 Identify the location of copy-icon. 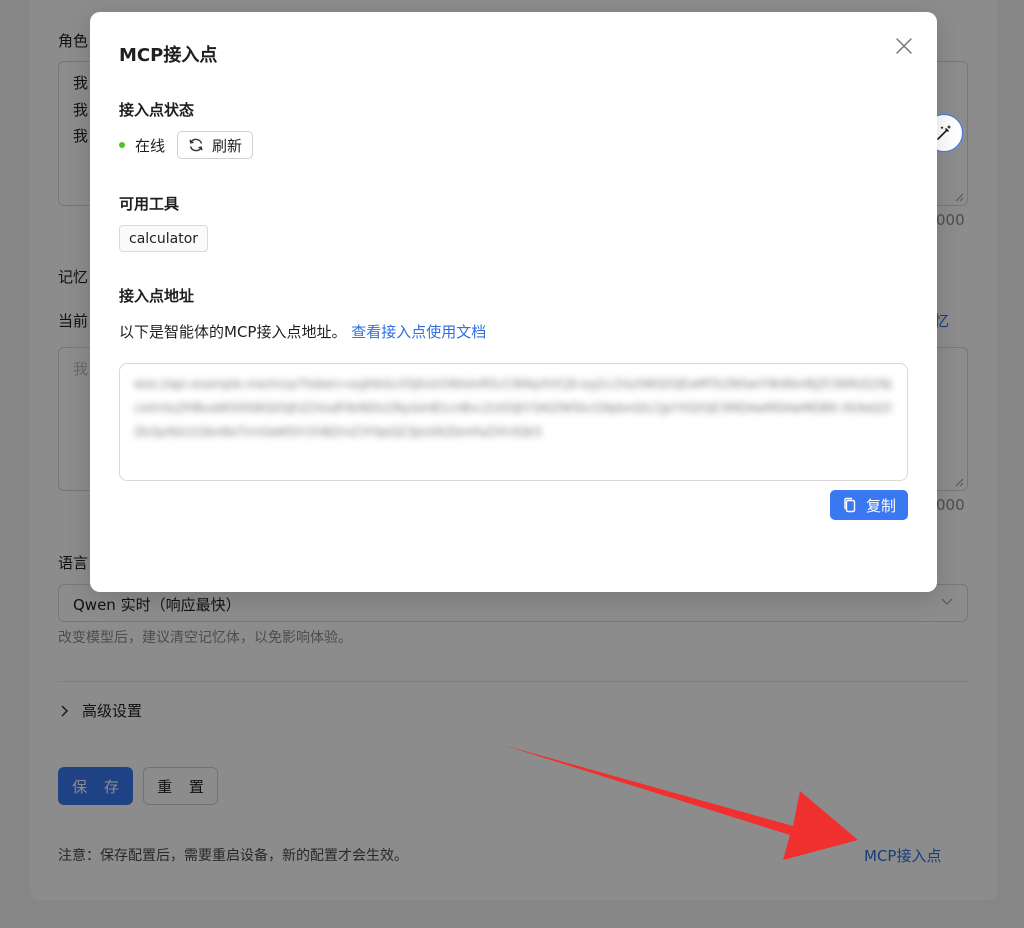
(850, 505).